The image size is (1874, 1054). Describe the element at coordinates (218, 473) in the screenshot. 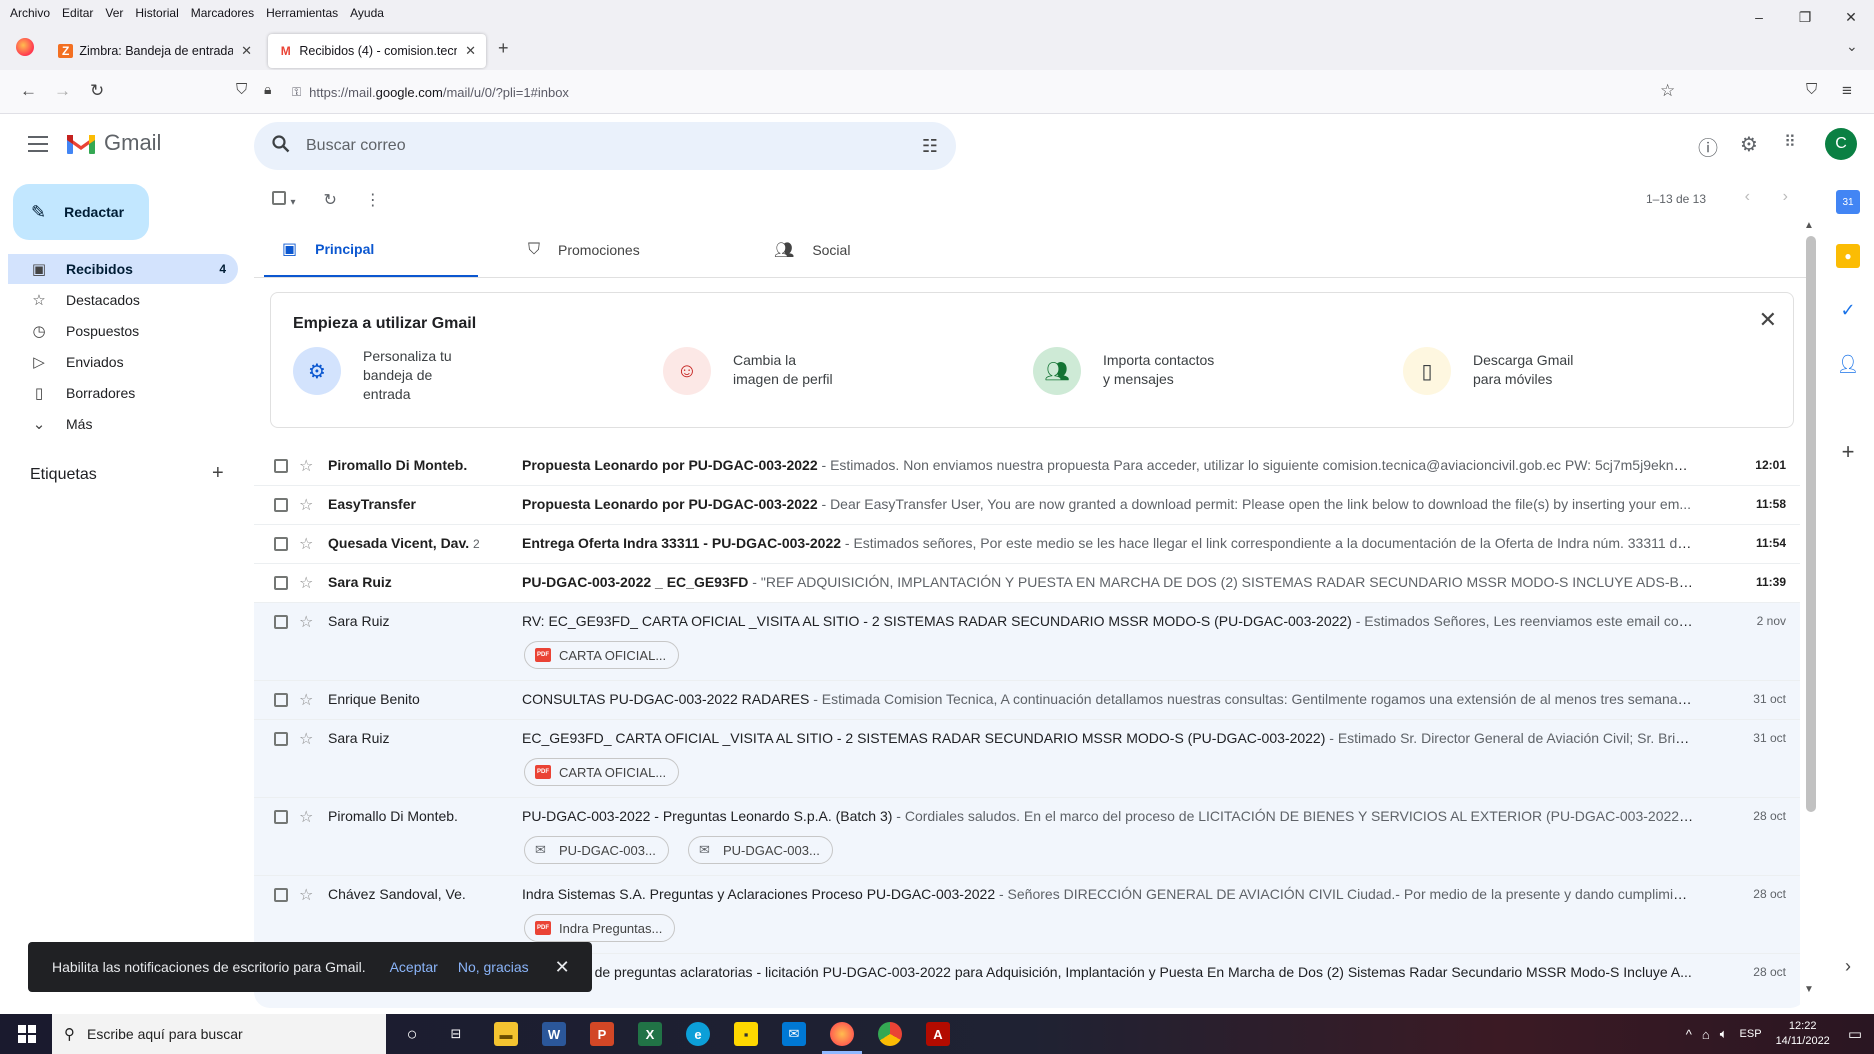

I see `add-label-icon: +` at that location.